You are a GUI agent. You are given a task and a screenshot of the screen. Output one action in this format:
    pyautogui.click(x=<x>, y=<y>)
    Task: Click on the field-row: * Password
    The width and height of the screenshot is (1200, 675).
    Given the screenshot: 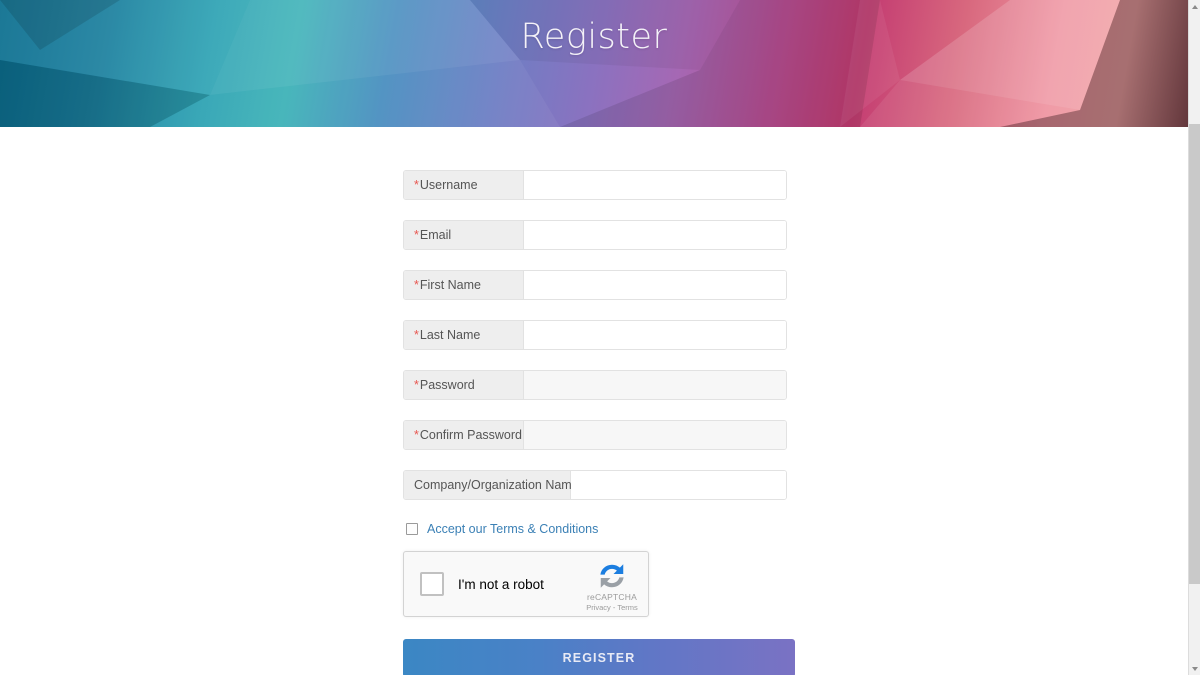 What is the action you would take?
    pyautogui.click(x=595, y=385)
    